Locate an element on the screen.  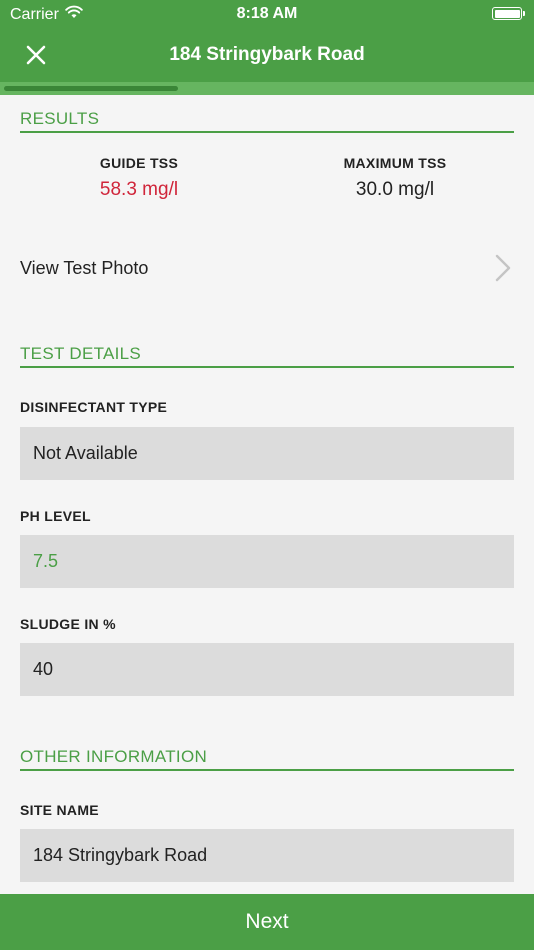
progress-fill is located at coordinates (91, 88).